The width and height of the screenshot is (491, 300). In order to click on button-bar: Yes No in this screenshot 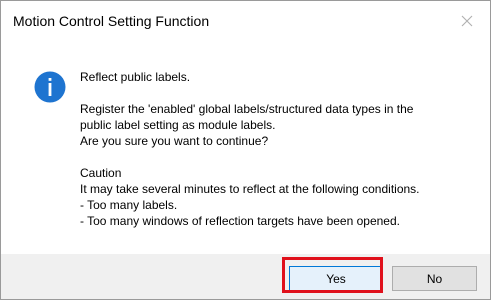, I will do `click(245, 276)`.